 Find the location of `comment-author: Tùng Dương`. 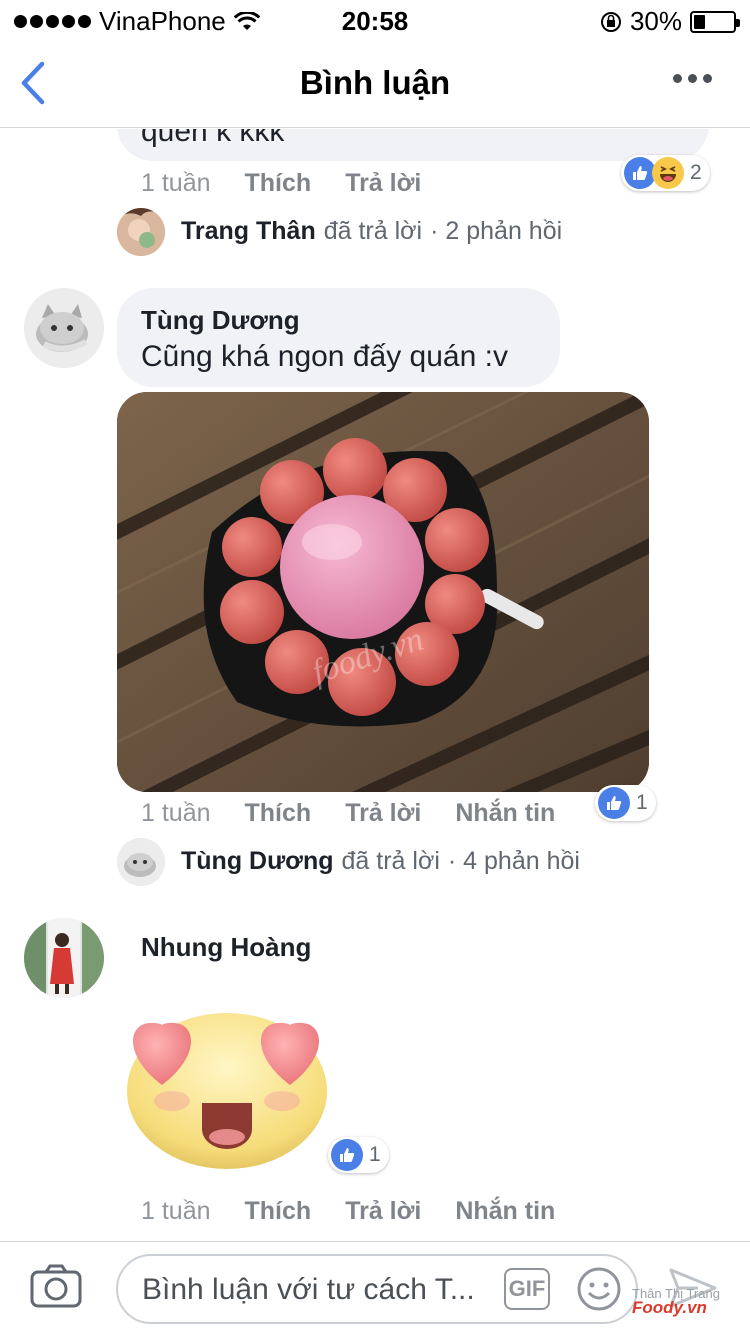

comment-author: Tùng Dương is located at coordinates (220, 320).